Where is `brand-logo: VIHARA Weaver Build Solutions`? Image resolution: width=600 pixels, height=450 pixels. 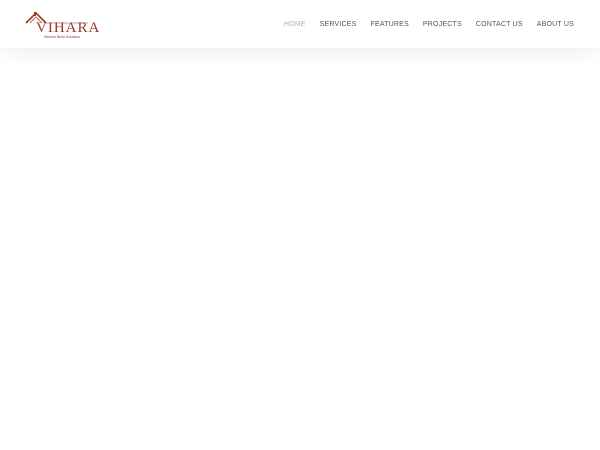
brand-logo: VIHARA Weaver Build Solutions is located at coordinates (60, 25).